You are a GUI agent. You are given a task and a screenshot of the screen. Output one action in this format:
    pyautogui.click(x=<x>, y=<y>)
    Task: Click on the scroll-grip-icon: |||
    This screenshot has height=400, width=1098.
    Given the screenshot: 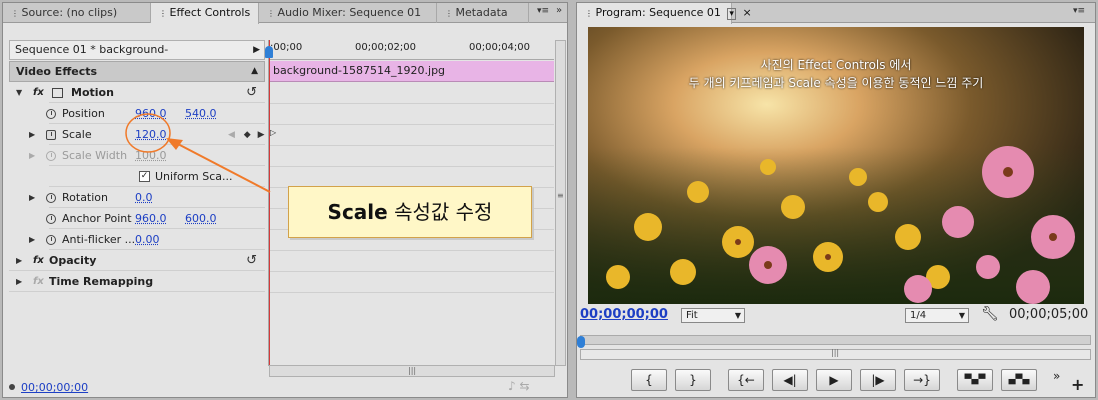 What is the action you would take?
    pyautogui.click(x=412, y=370)
    